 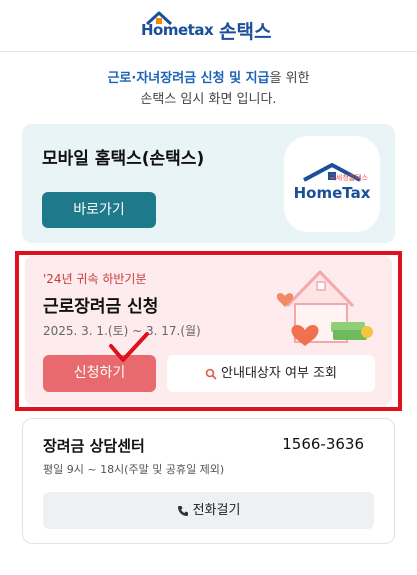 What do you see at coordinates (99, 210) in the screenshot?
I see `go-button: 바로가기` at bounding box center [99, 210].